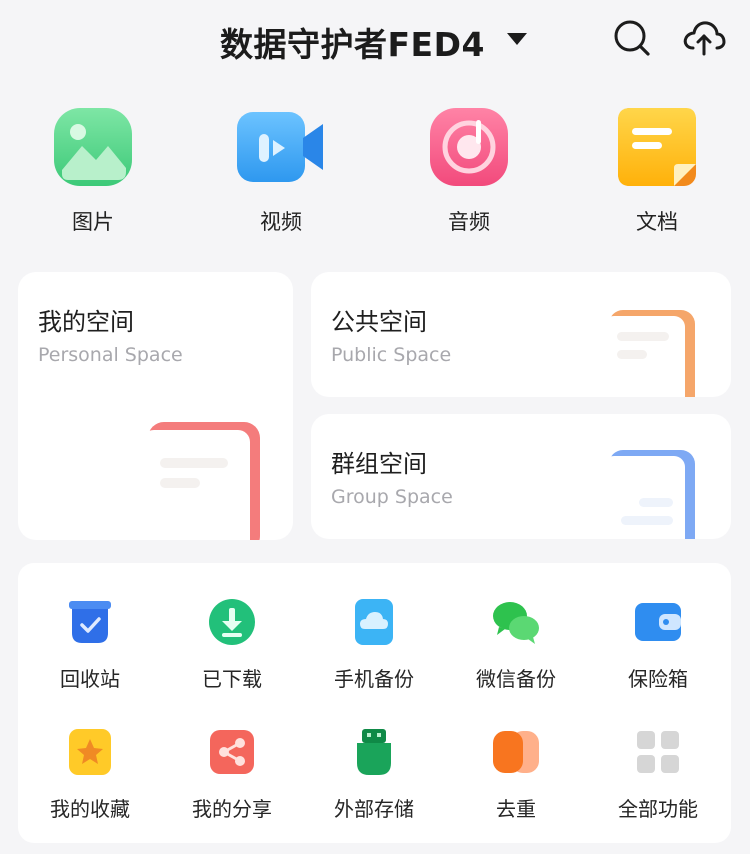 The image size is (750, 854). What do you see at coordinates (516, 752) in the screenshot?
I see `dedupe-icon` at bounding box center [516, 752].